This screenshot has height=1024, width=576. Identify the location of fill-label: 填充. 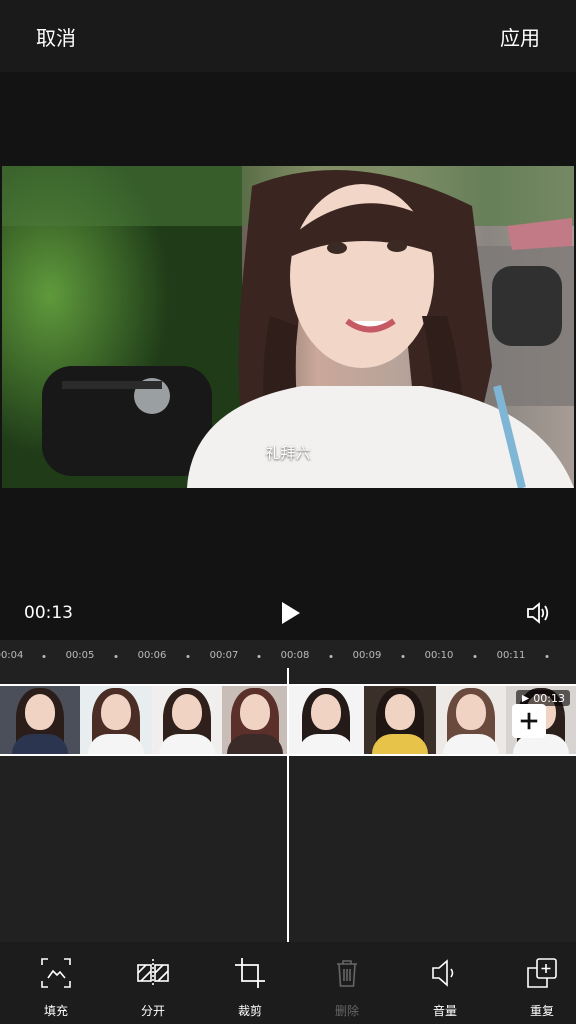
(55, 1011).